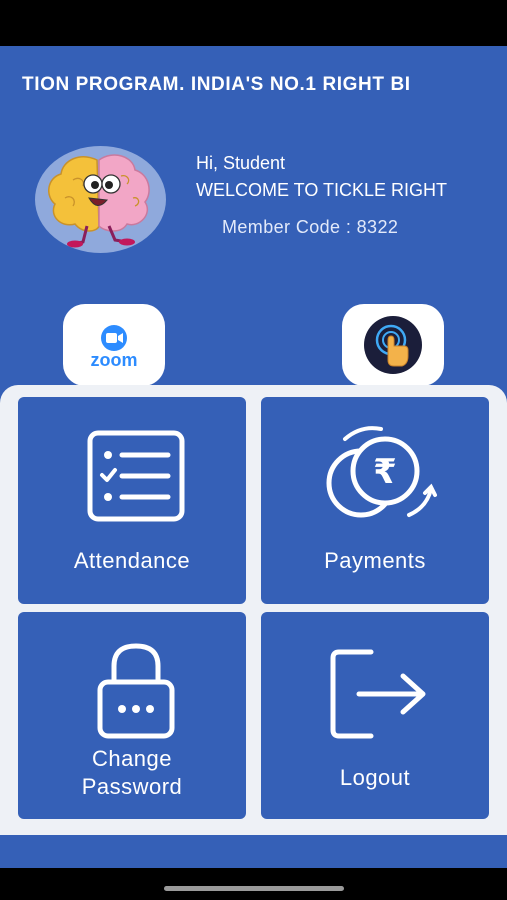 The width and height of the screenshot is (507, 900). What do you see at coordinates (310, 227) in the screenshot?
I see `member-code: Member Code : 8322` at bounding box center [310, 227].